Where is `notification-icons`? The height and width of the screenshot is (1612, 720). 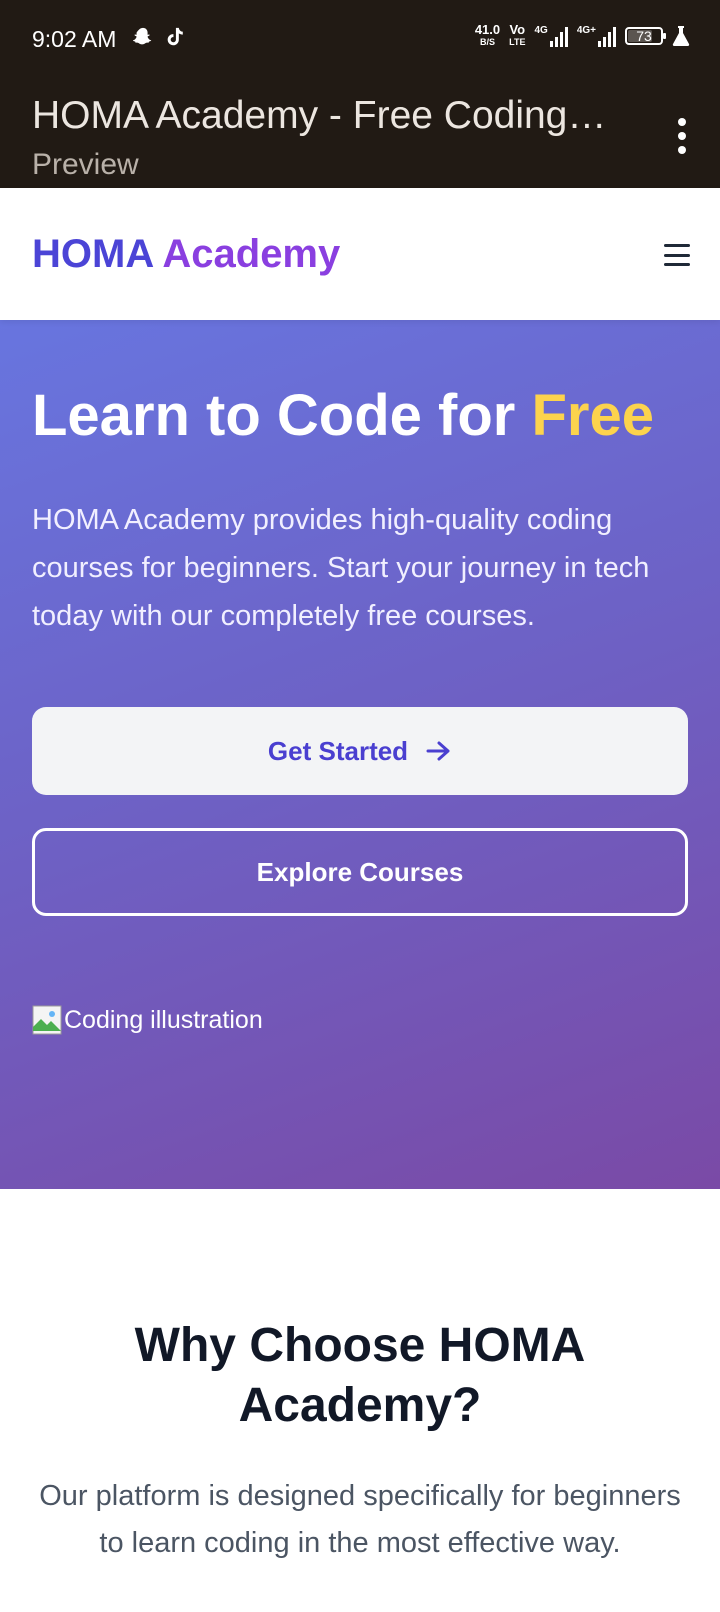 notification-icons is located at coordinates (159, 37).